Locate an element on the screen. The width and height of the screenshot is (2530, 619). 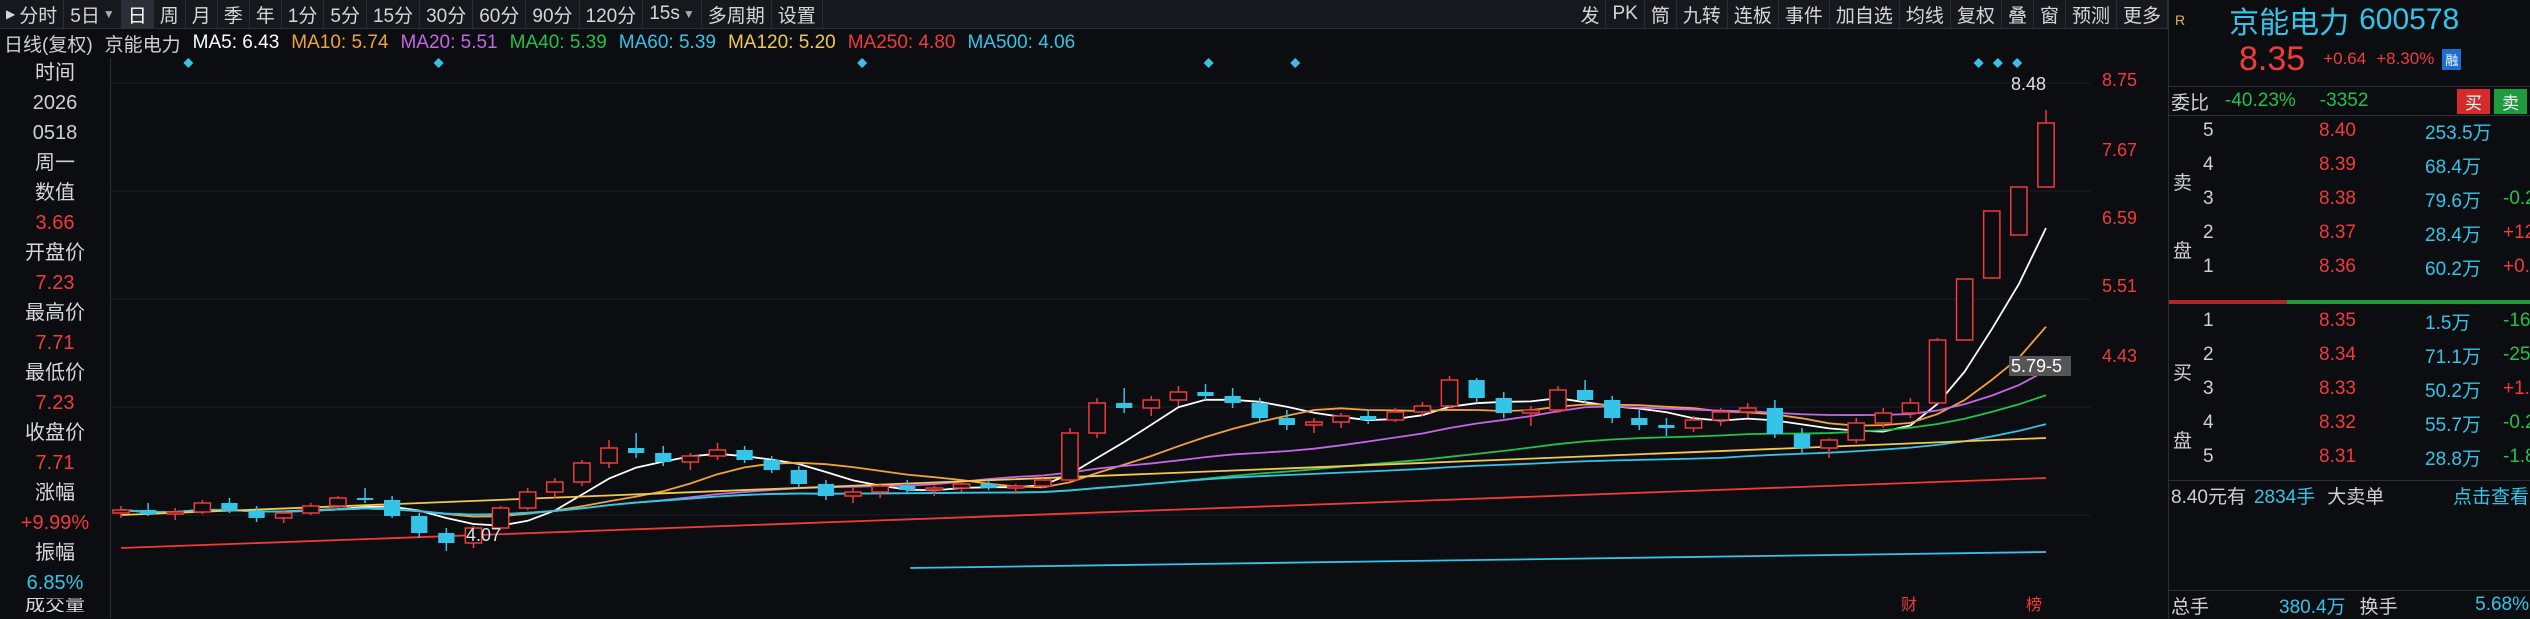
period-tab-11: 60分 is located at coordinates (500, 14).